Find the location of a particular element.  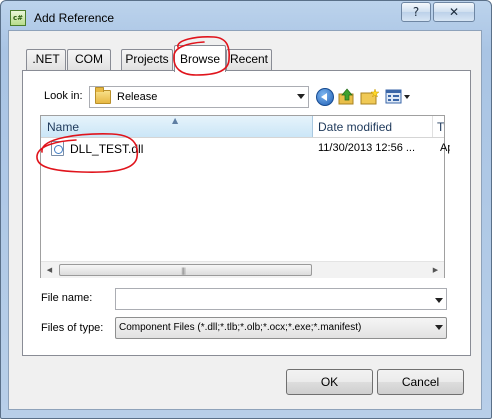

file-name-input is located at coordinates (281, 299).